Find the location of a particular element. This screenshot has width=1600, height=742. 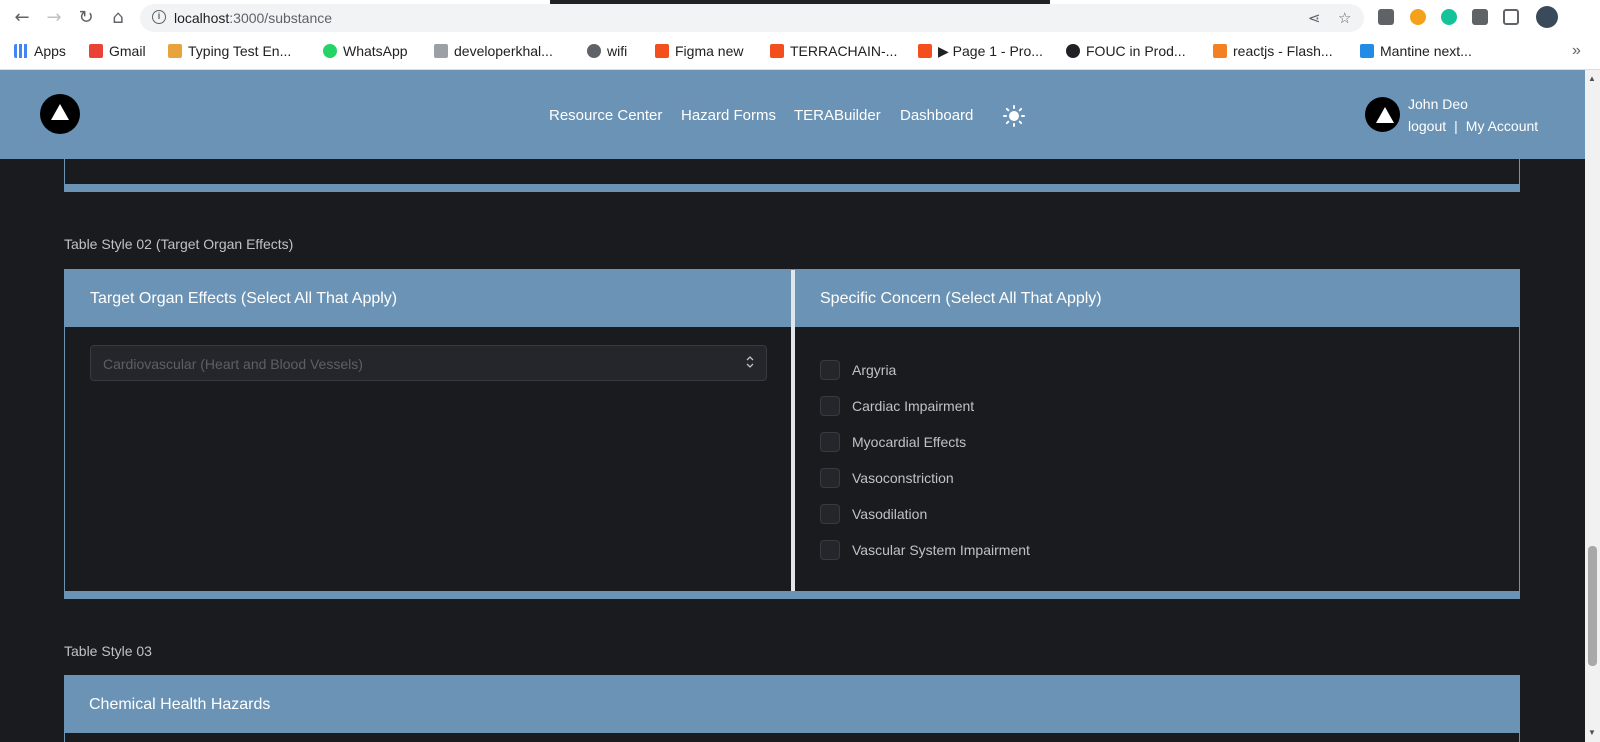

user-links: logout | My Account is located at coordinates (1473, 126).